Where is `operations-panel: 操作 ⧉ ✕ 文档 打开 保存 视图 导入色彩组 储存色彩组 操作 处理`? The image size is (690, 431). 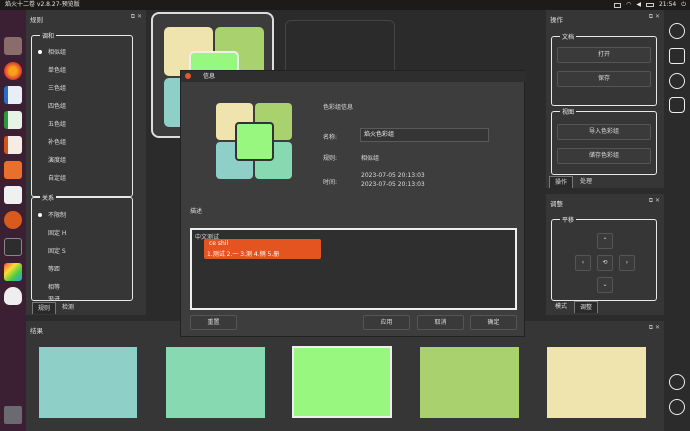
operations-panel: 操作 ⧉ ✕ 文档 打开 保存 视图 导入色彩组 储存色彩组 操作 处理 is located at coordinates (605, 99).